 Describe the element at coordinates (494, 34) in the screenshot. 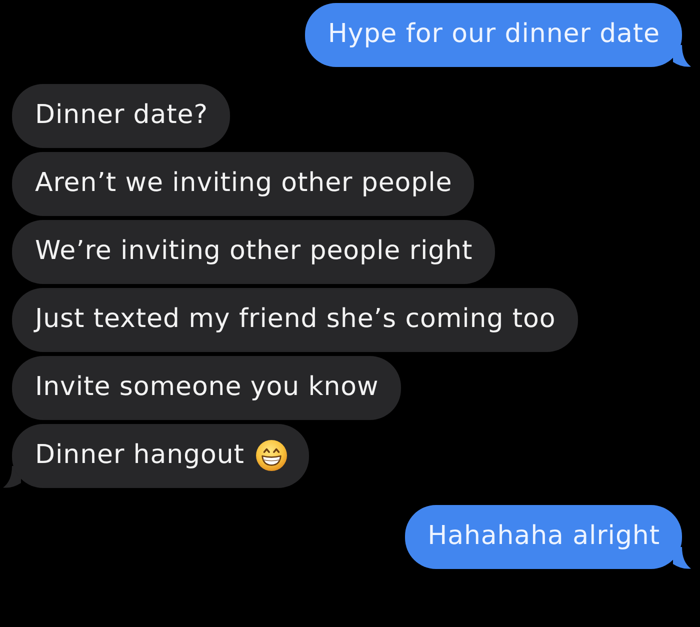

I see `message-text: Hype for our dinner date` at that location.